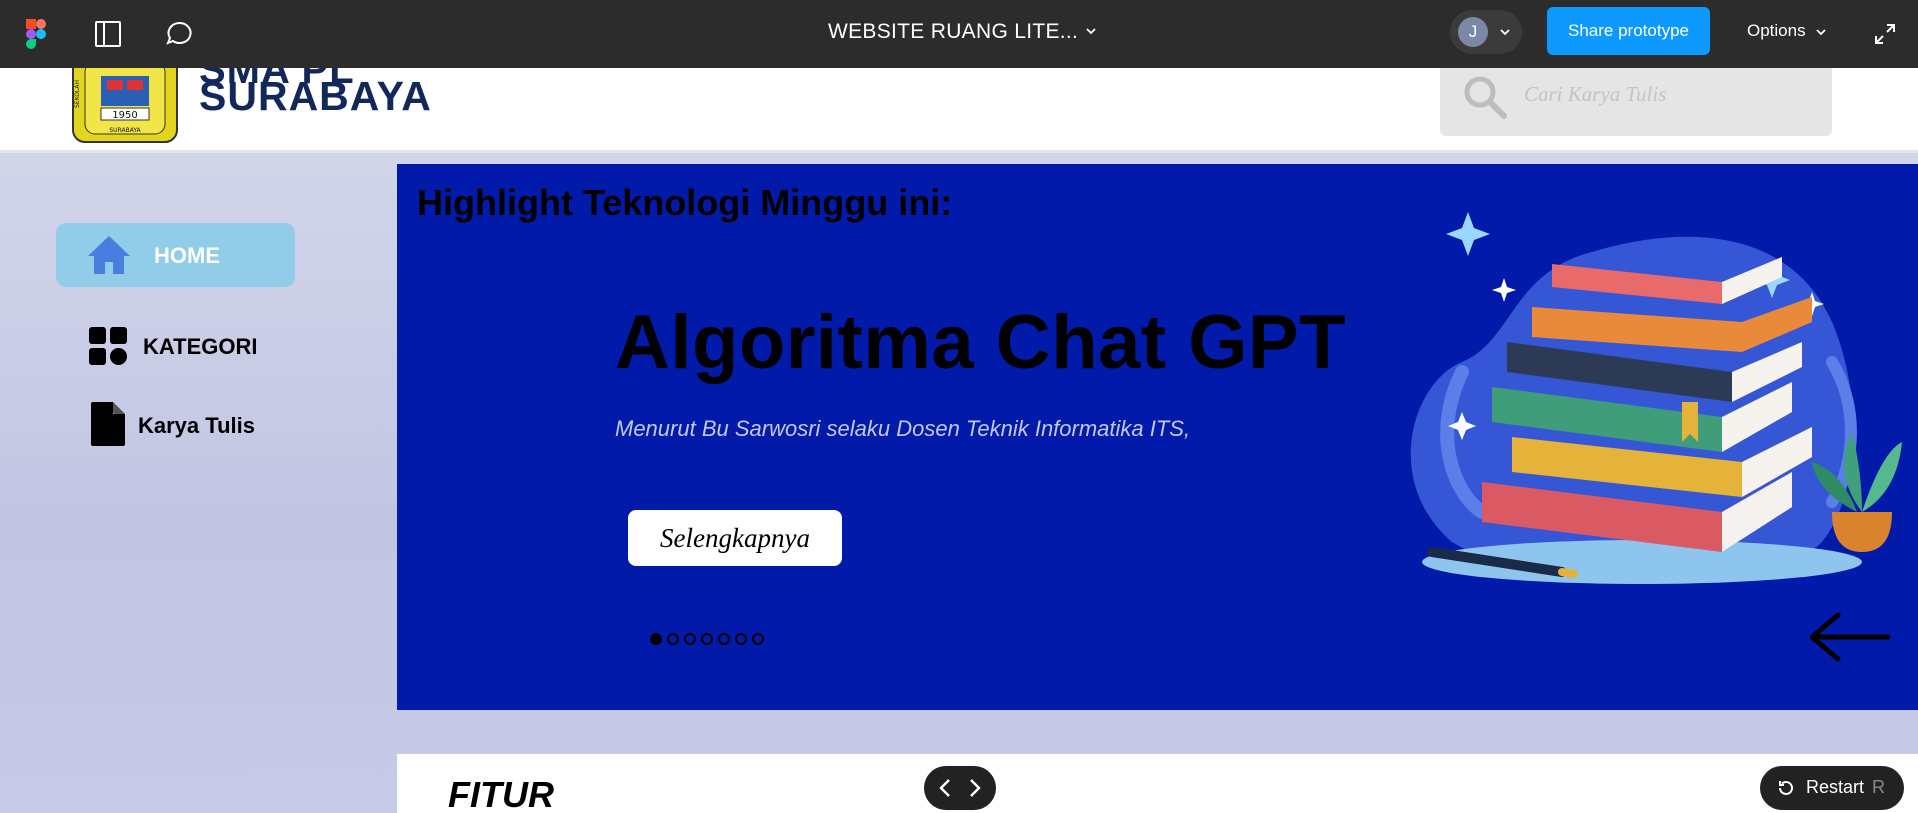  Describe the element at coordinates (946, 788) in the screenshot. I see `chevron-left-icon` at that location.